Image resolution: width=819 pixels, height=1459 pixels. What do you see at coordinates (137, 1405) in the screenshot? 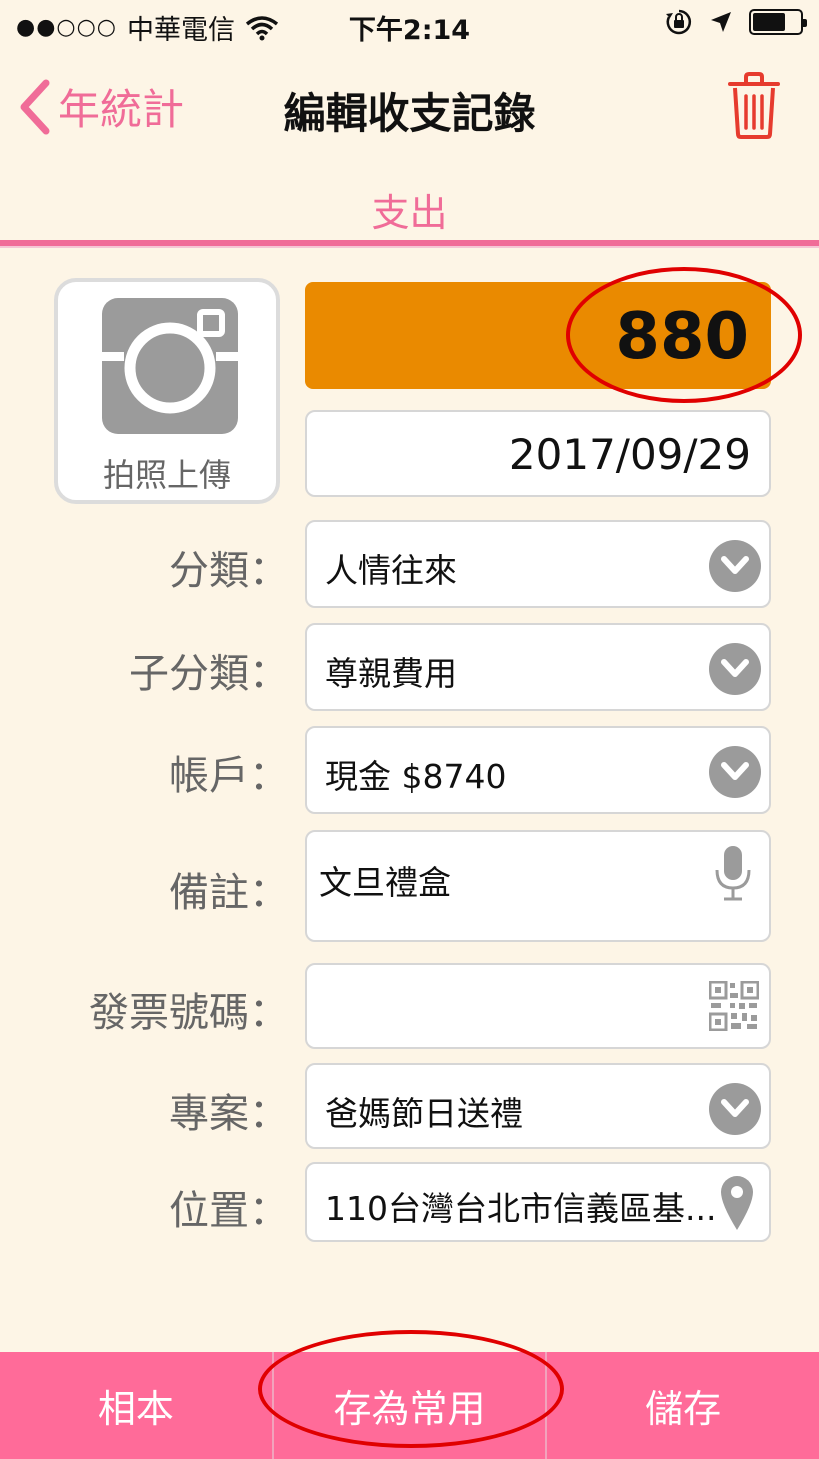
I see `album-button: 相本` at bounding box center [137, 1405].